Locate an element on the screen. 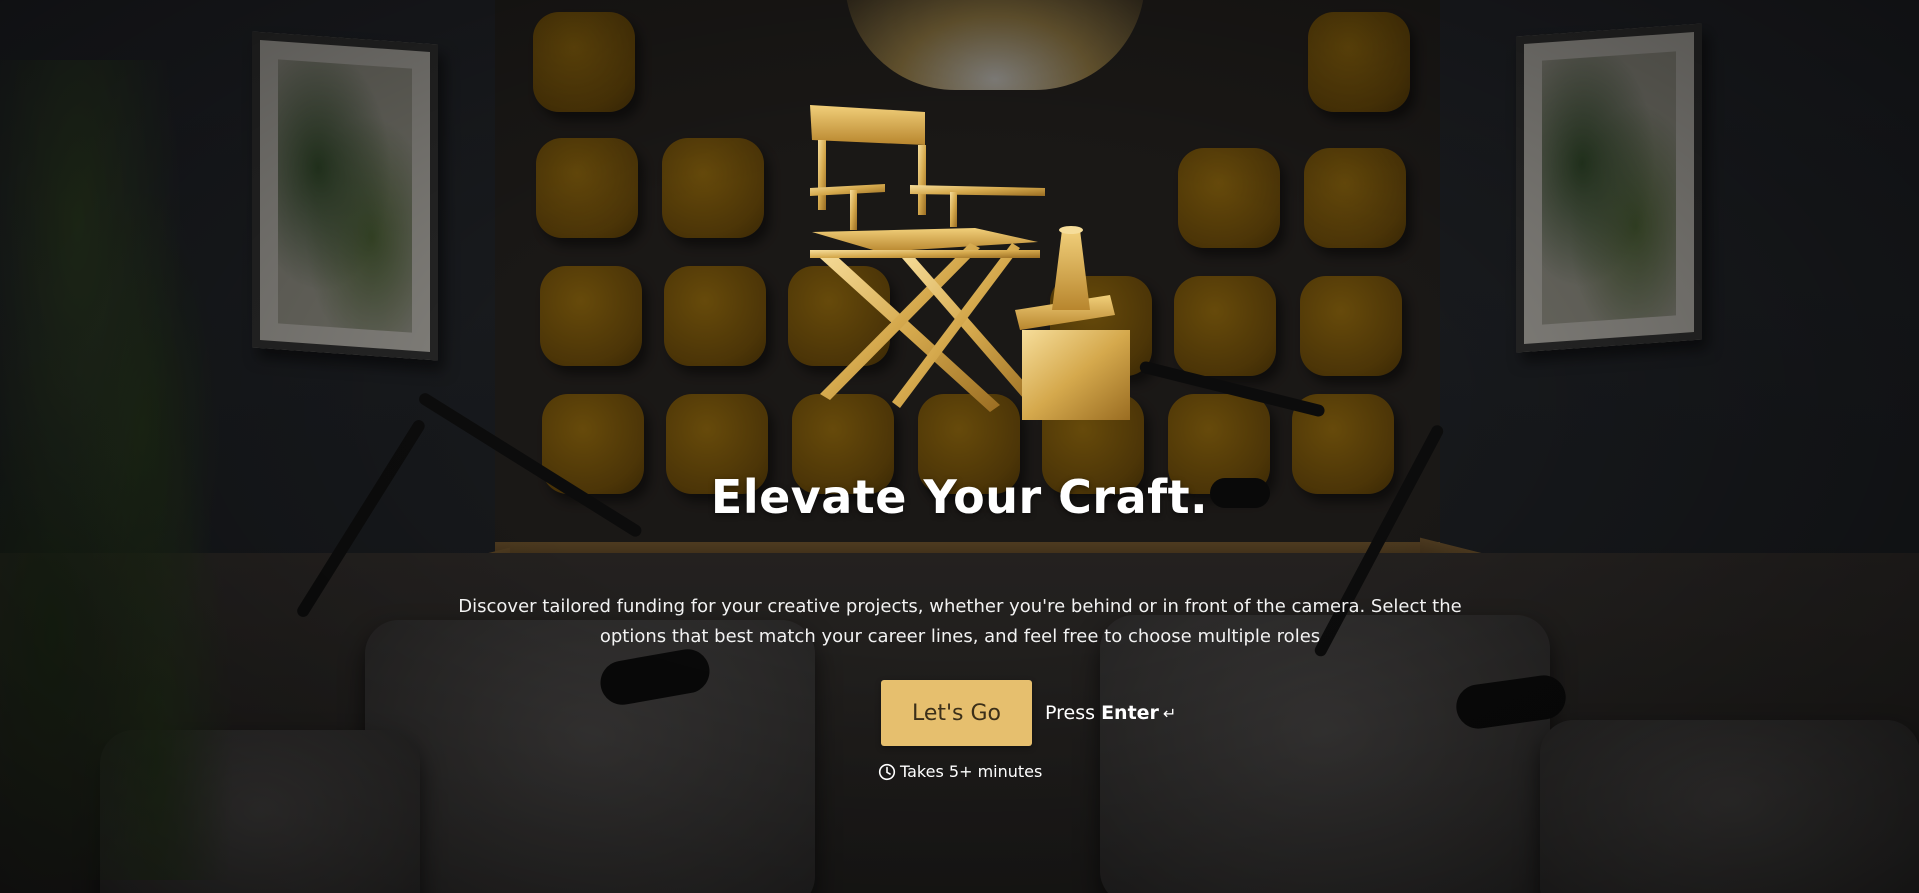 The image size is (1919, 893). duration-note: Takes 5+ minutes is located at coordinates (960, 771).